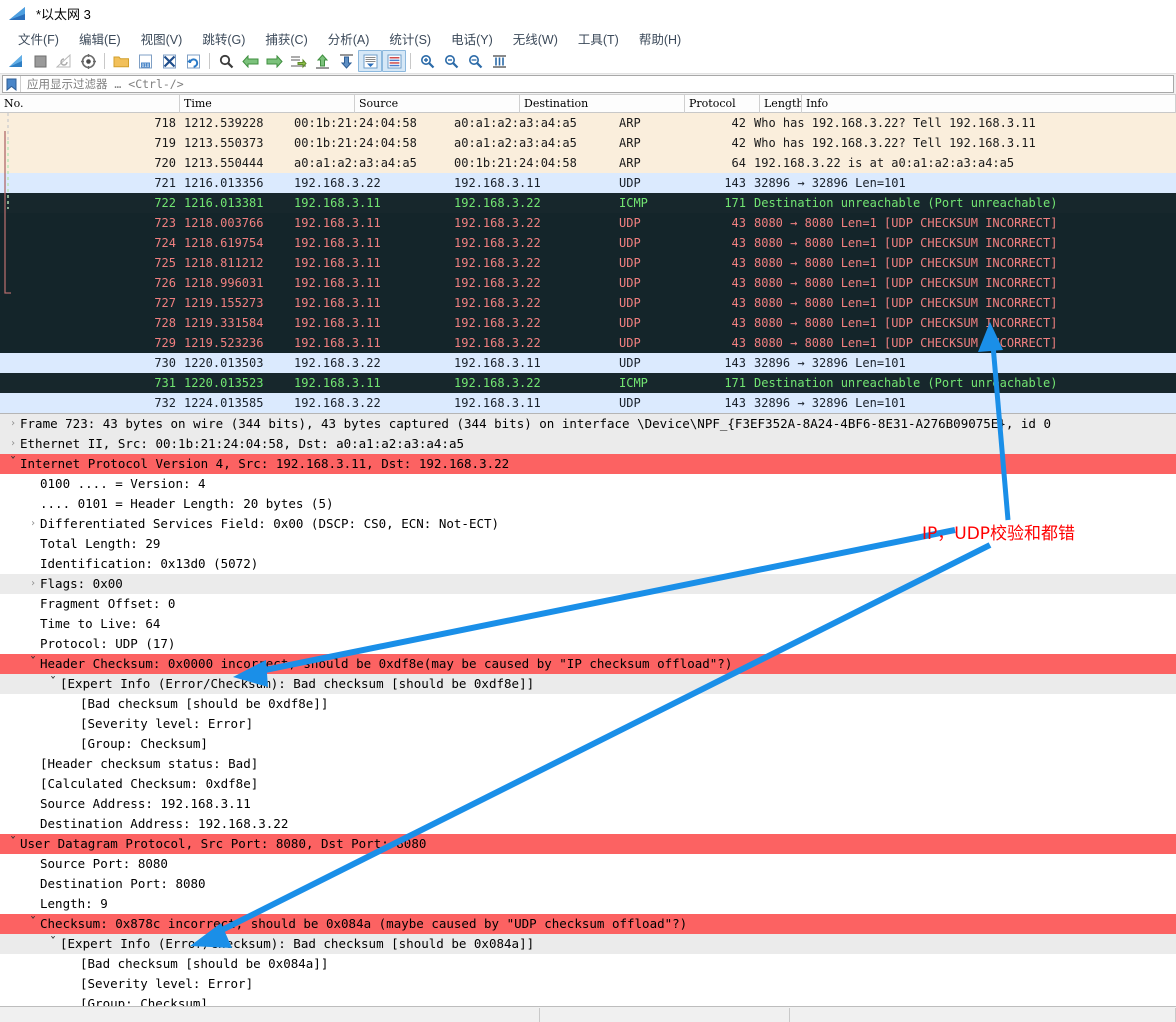 This screenshot has height=1022, width=1176. I want to click on column-header-no: No., so click(90, 103).